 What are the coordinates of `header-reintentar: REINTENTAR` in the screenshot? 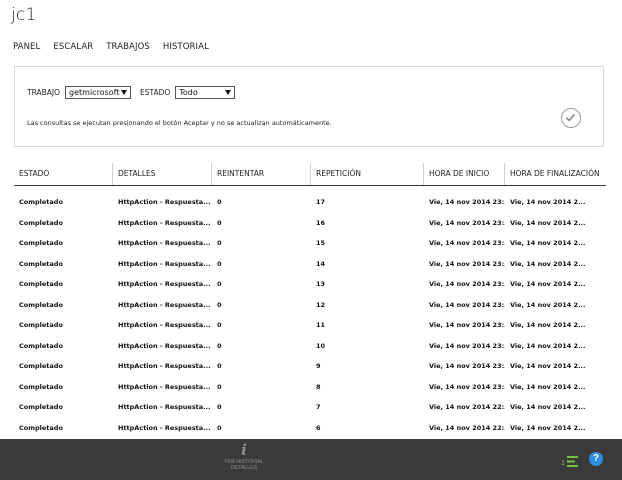 It's located at (261, 174).